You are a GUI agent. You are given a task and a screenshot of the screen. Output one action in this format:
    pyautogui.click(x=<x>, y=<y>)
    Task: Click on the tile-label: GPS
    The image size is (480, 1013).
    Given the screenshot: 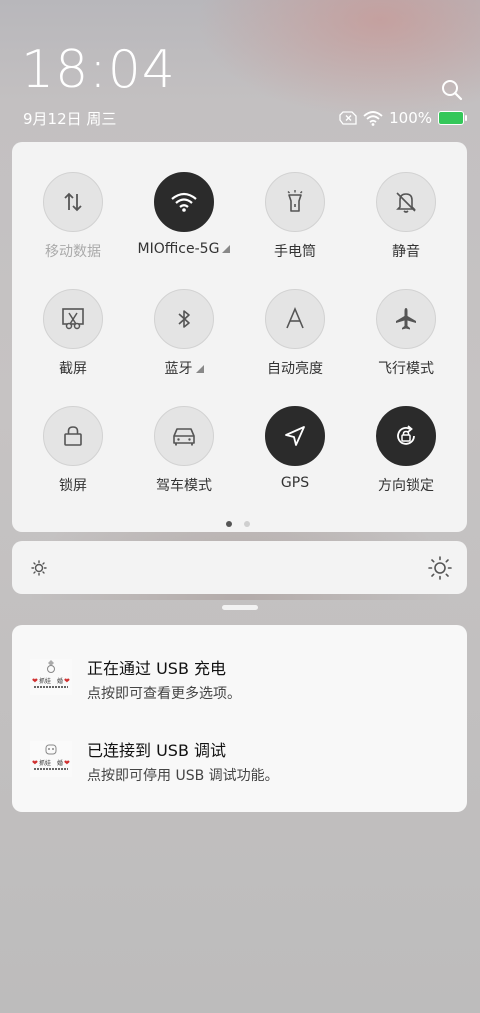 What is the action you would take?
    pyautogui.click(x=295, y=483)
    